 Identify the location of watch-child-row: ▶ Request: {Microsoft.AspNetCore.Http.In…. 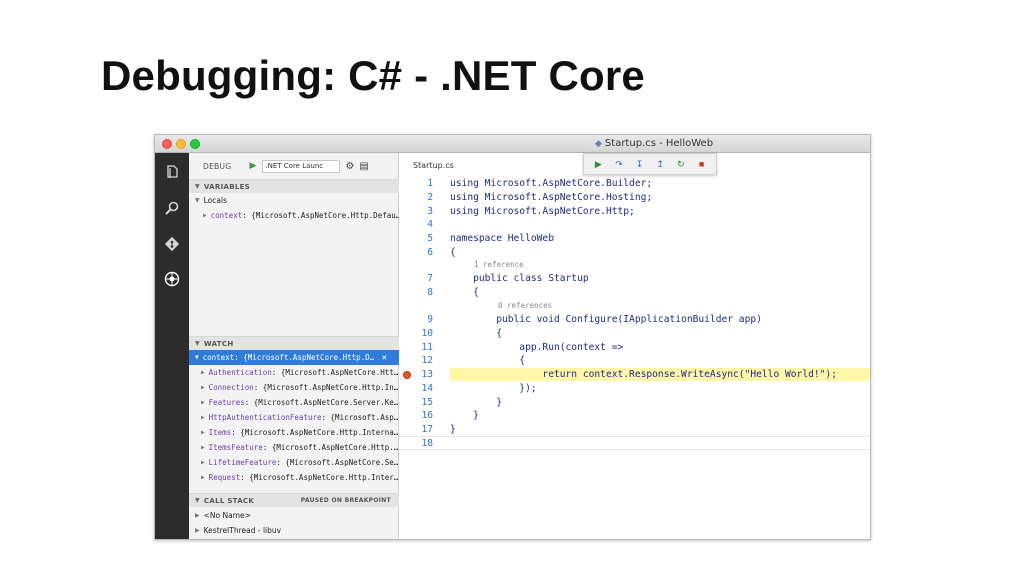
(294, 477).